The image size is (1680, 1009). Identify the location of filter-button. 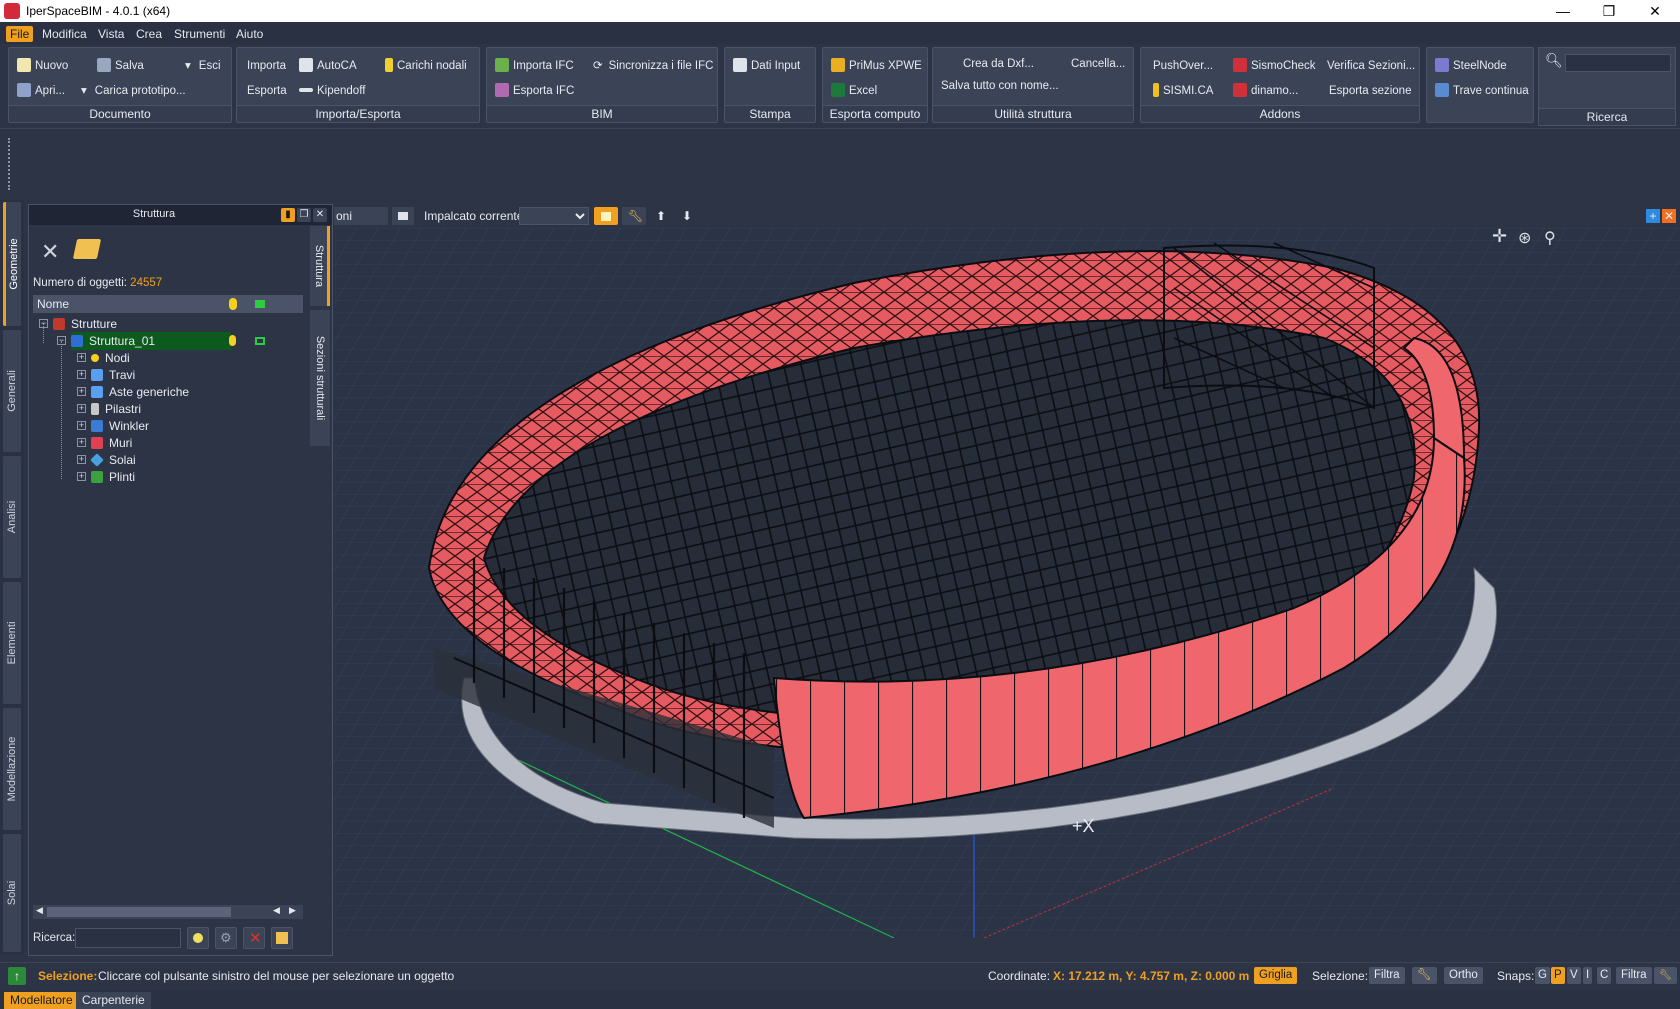
(282, 938).